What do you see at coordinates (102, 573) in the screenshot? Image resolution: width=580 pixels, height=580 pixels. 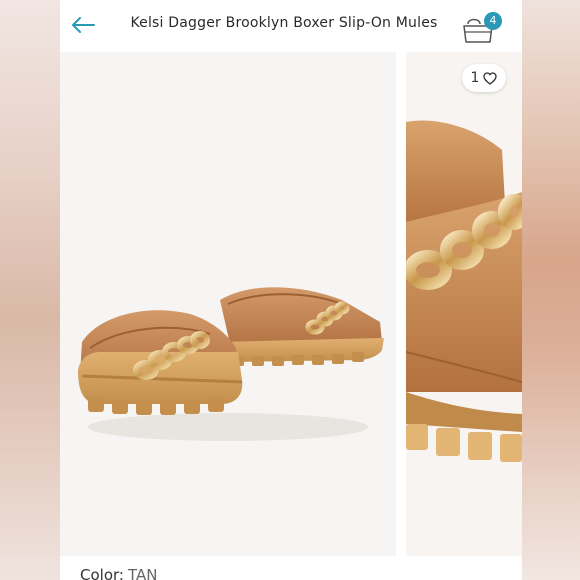 I see `color-label: Color:` at bounding box center [102, 573].